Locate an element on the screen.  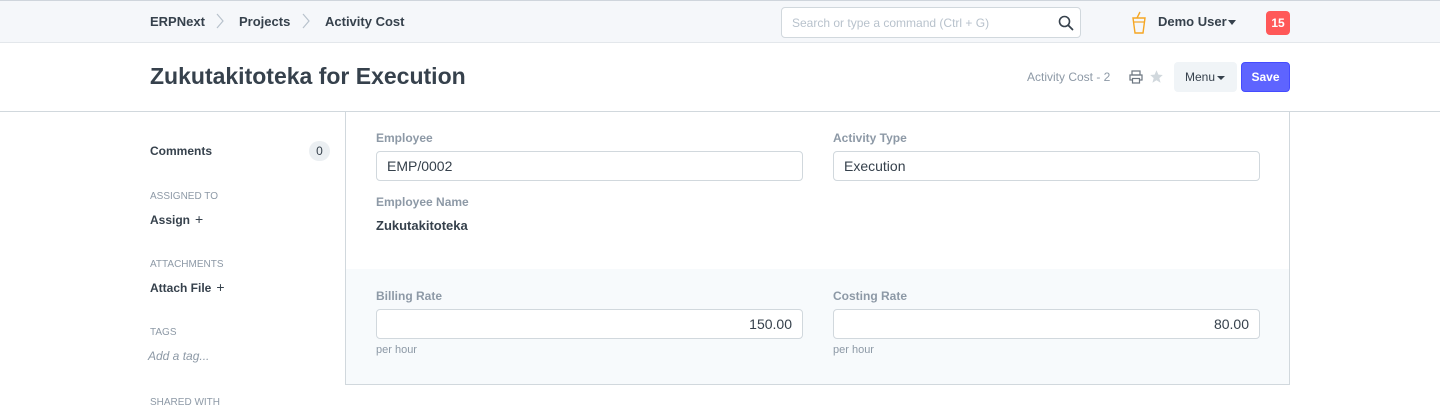
employee-name-label: Employee Name is located at coordinates (422, 202).